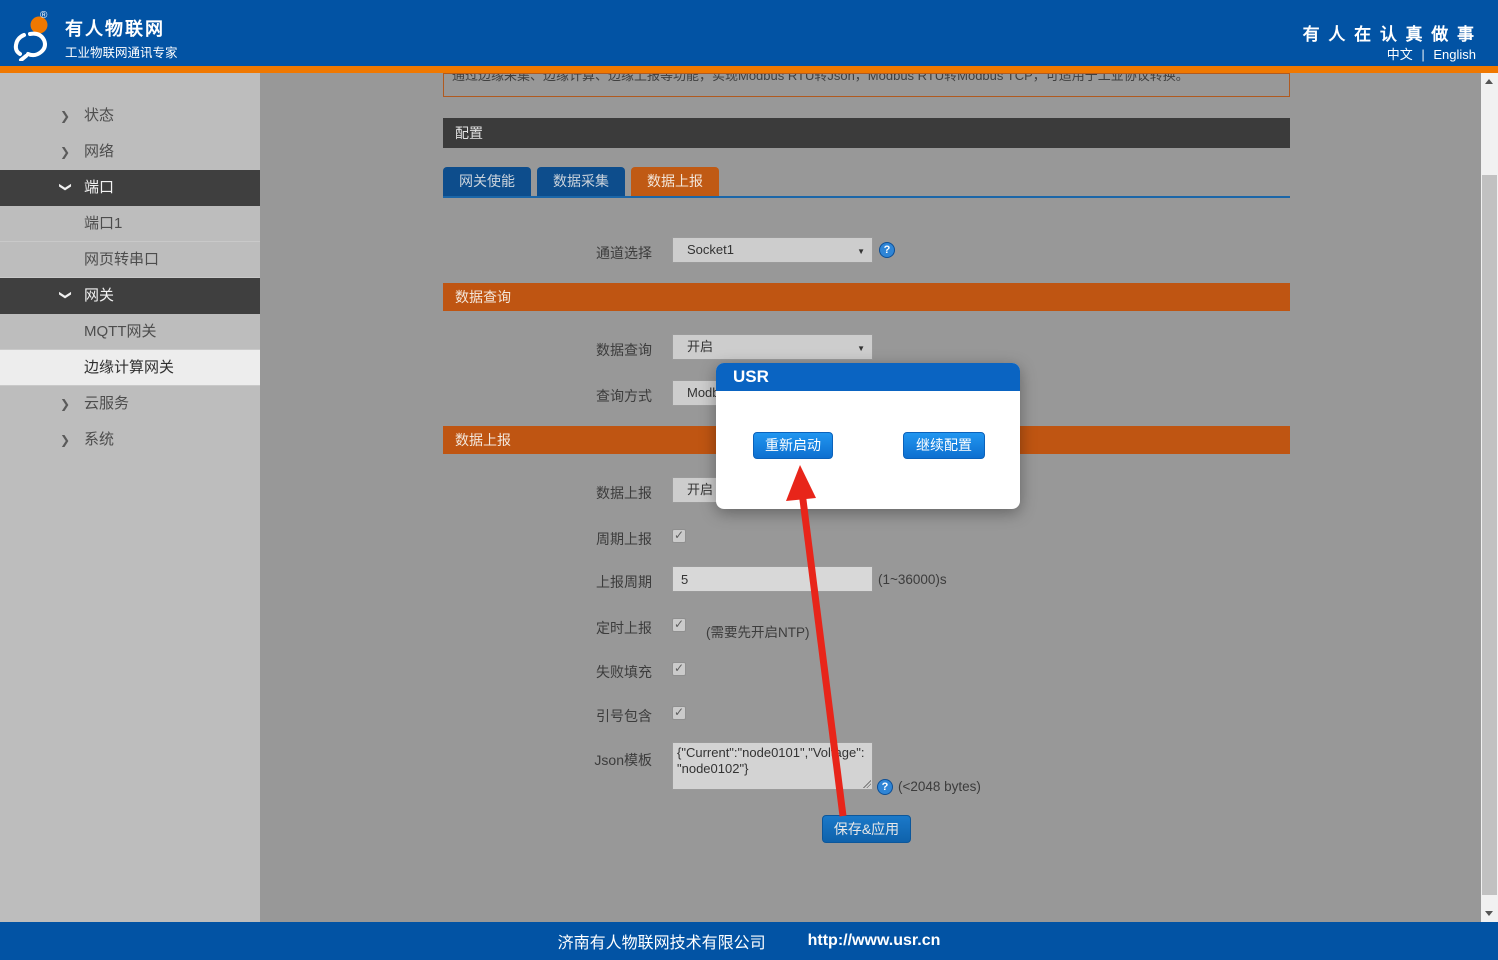 This screenshot has width=1498, height=960. Describe the element at coordinates (122, 259) in the screenshot. I see `sidebar-item-label: 网页转串口` at that location.